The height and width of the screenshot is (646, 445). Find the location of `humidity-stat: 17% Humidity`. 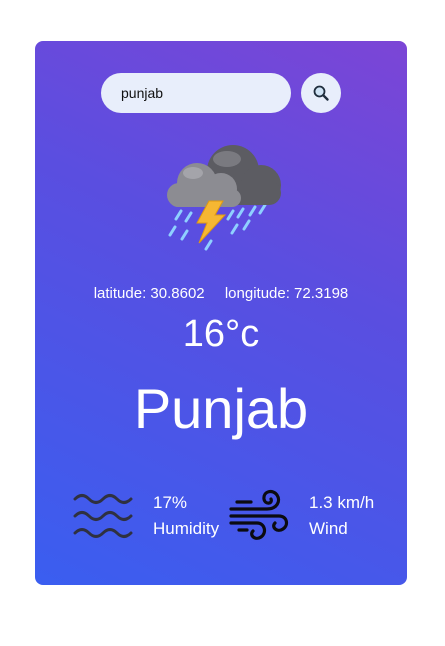

humidity-stat: 17% Humidity is located at coordinates (146, 516).